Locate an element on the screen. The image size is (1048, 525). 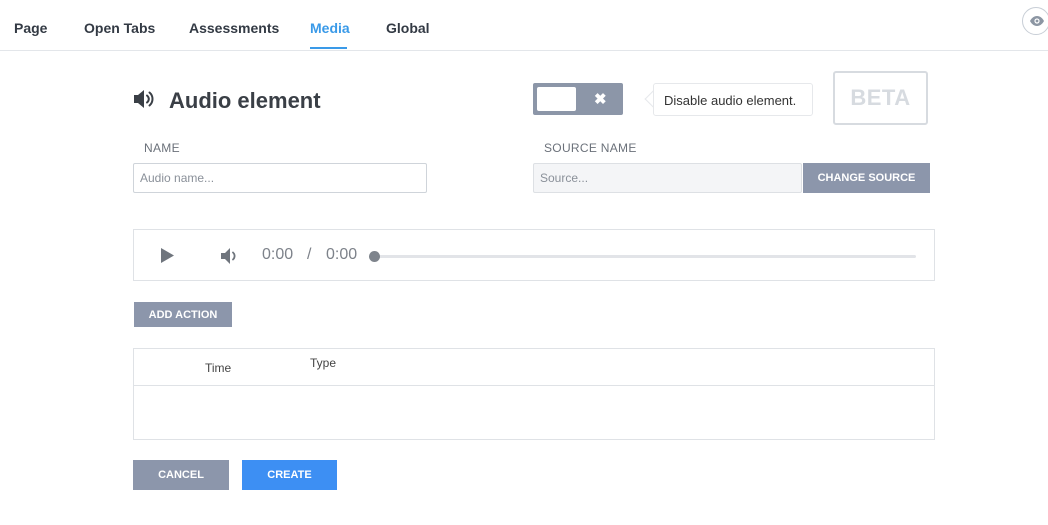
beta-badge: BETA is located at coordinates (880, 98).